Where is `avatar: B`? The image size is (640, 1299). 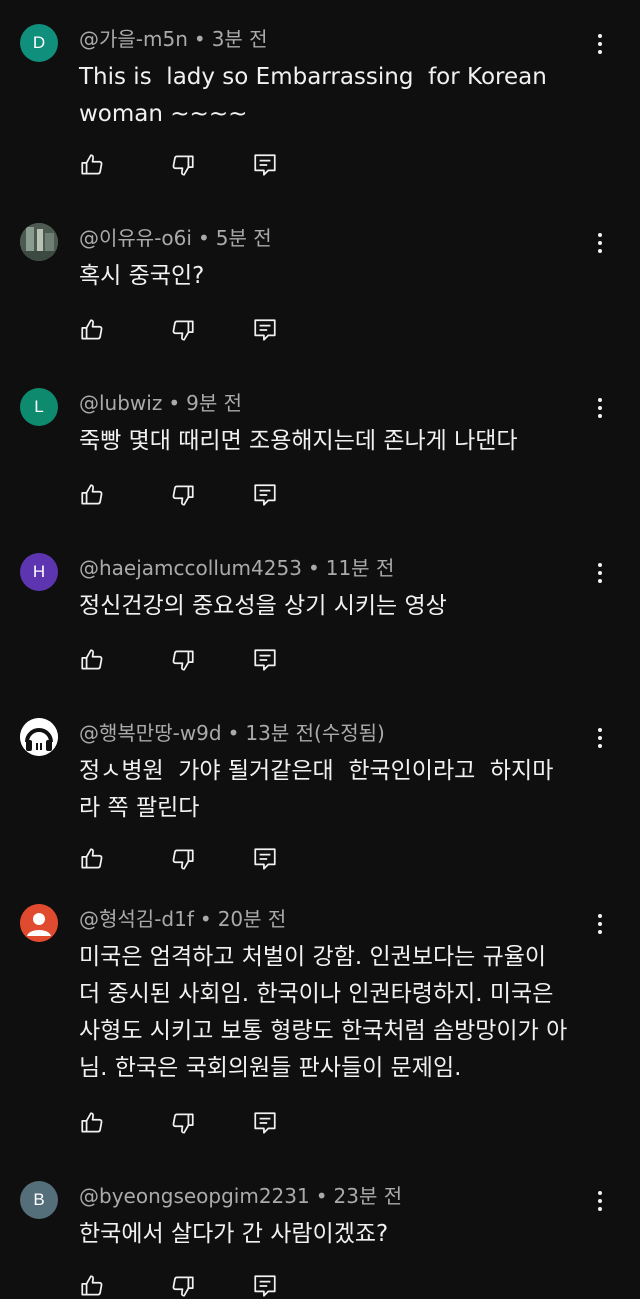 avatar: B is located at coordinates (39, 1200).